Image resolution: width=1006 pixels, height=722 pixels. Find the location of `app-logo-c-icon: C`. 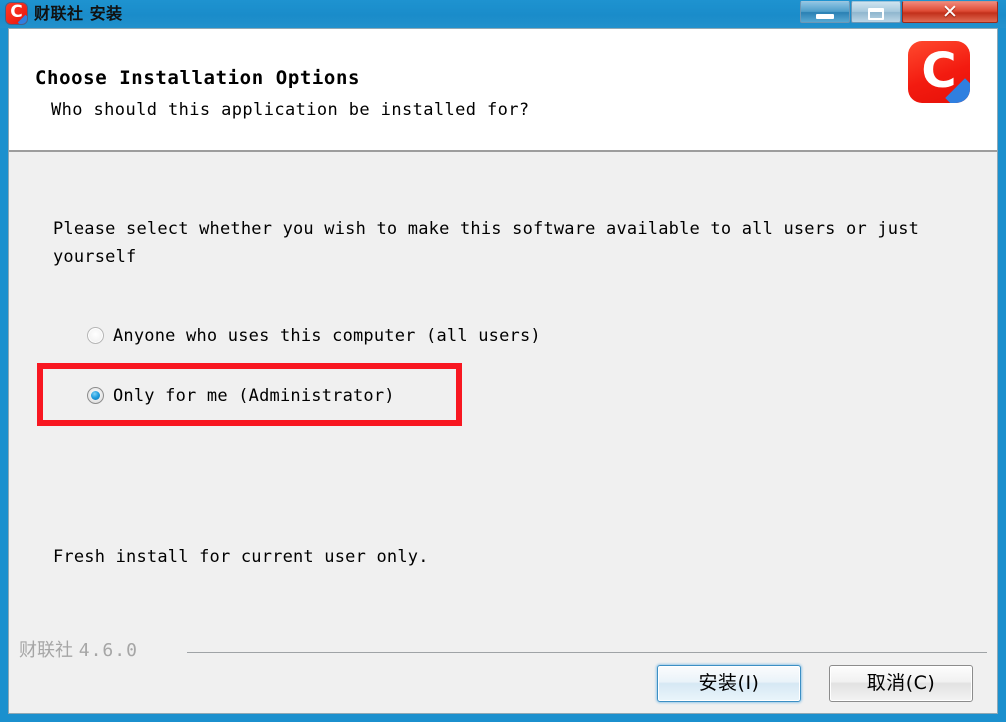

app-logo-c-icon: C is located at coordinates (16, 13).